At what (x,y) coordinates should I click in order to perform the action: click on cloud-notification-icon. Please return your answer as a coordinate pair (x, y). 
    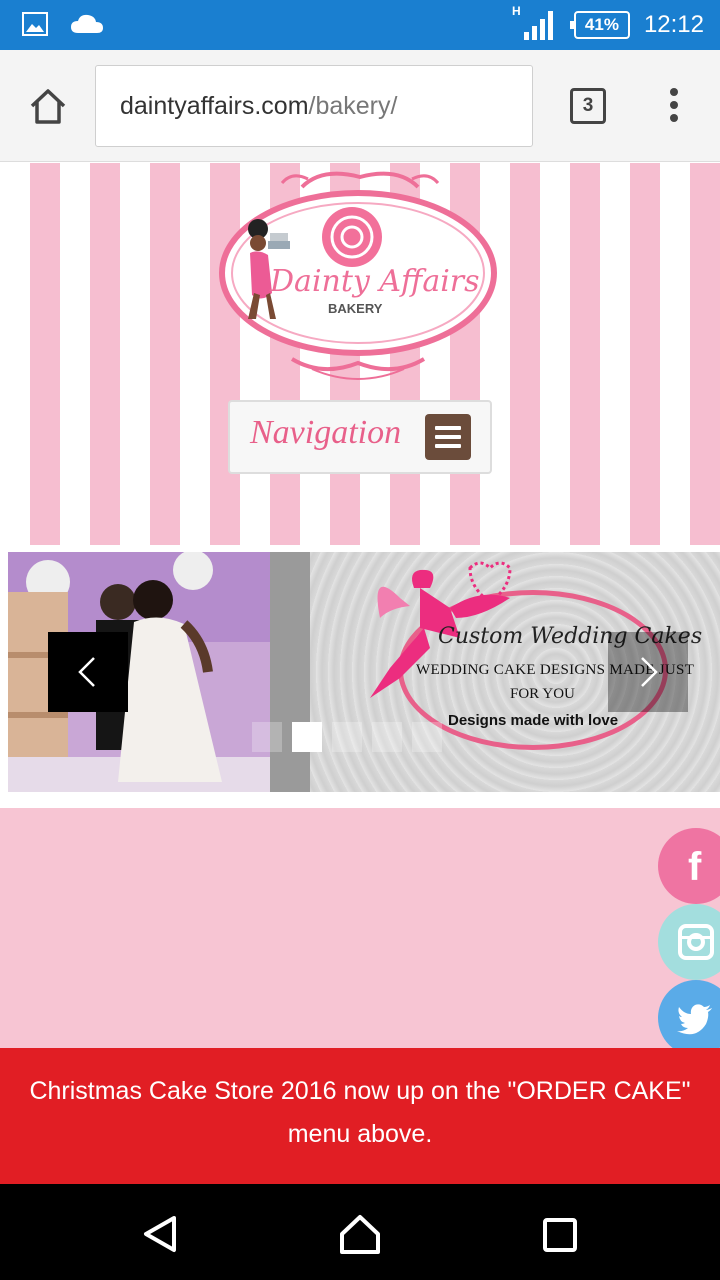
    Looking at the image, I should click on (87, 23).